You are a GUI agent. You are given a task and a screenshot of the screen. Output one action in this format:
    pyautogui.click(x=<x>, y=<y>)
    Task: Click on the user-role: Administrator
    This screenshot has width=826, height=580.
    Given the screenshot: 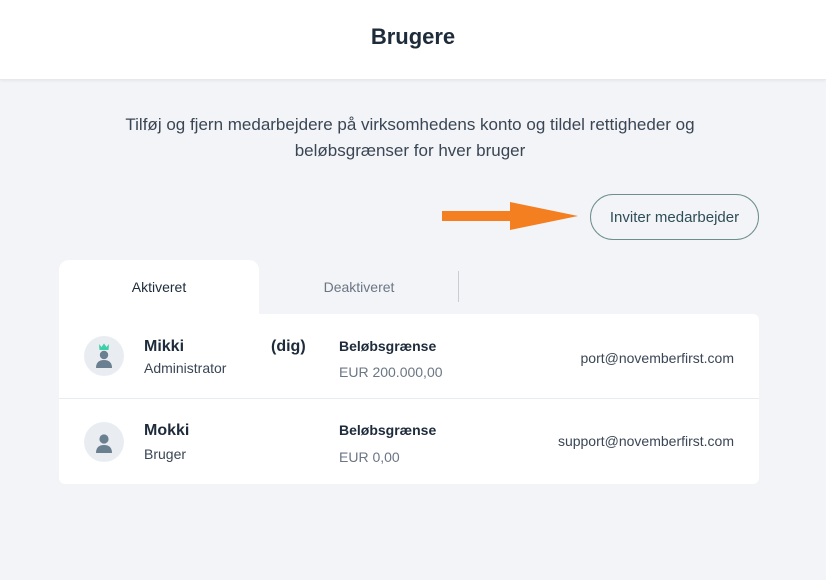 What is the action you would take?
    pyautogui.click(x=185, y=368)
    